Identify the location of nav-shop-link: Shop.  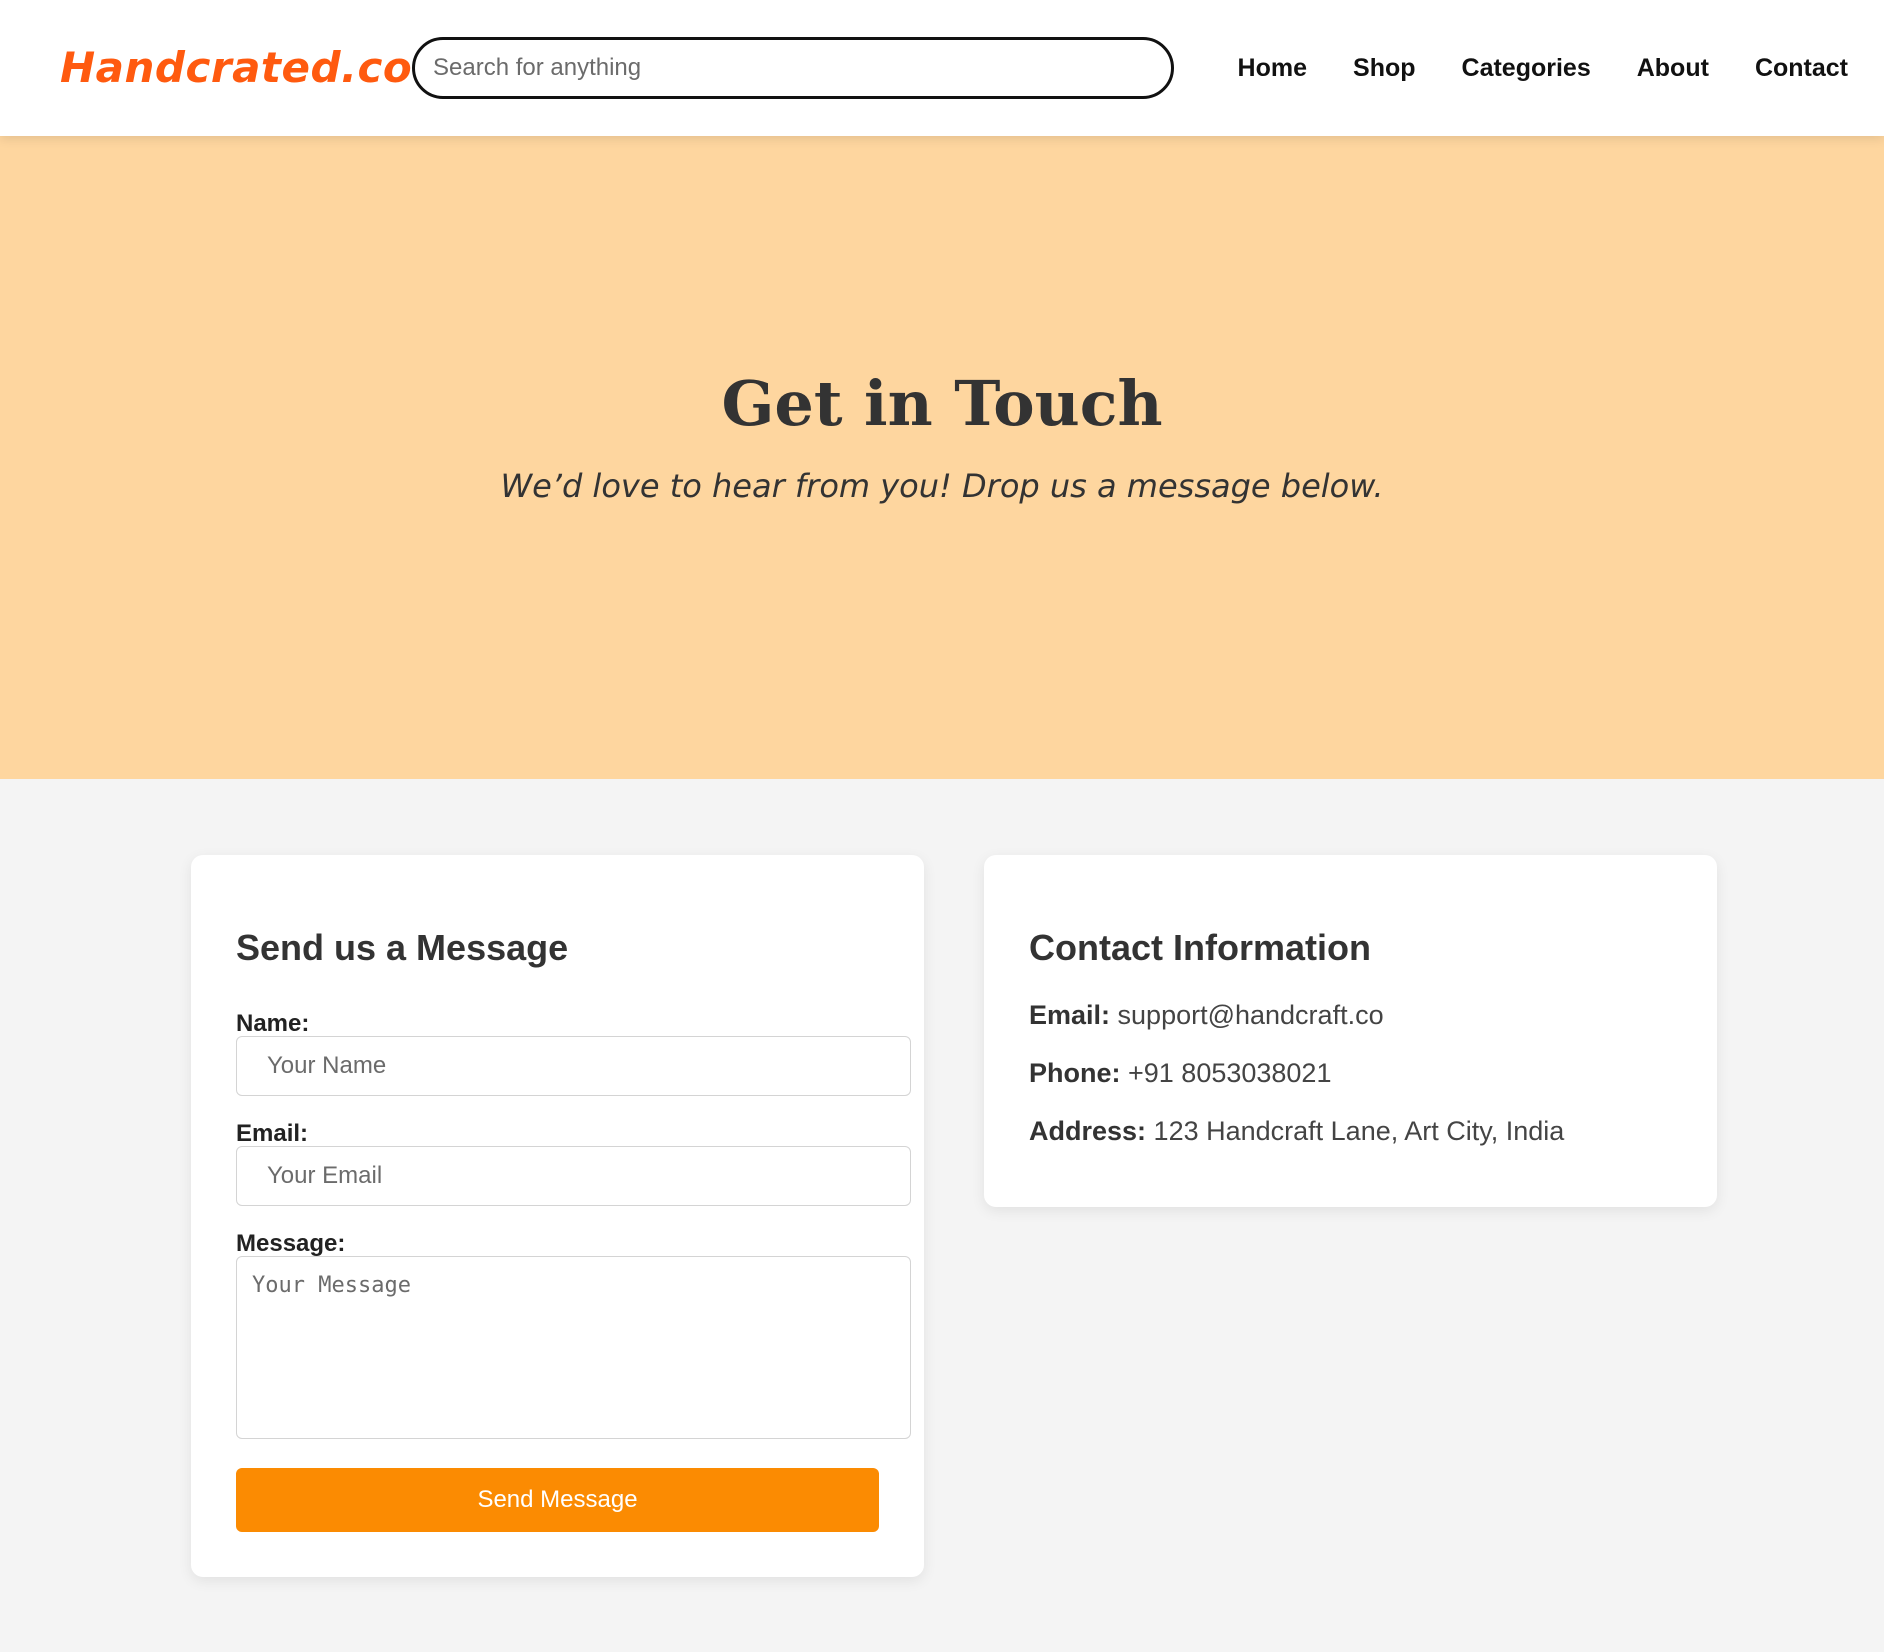
(1384, 68).